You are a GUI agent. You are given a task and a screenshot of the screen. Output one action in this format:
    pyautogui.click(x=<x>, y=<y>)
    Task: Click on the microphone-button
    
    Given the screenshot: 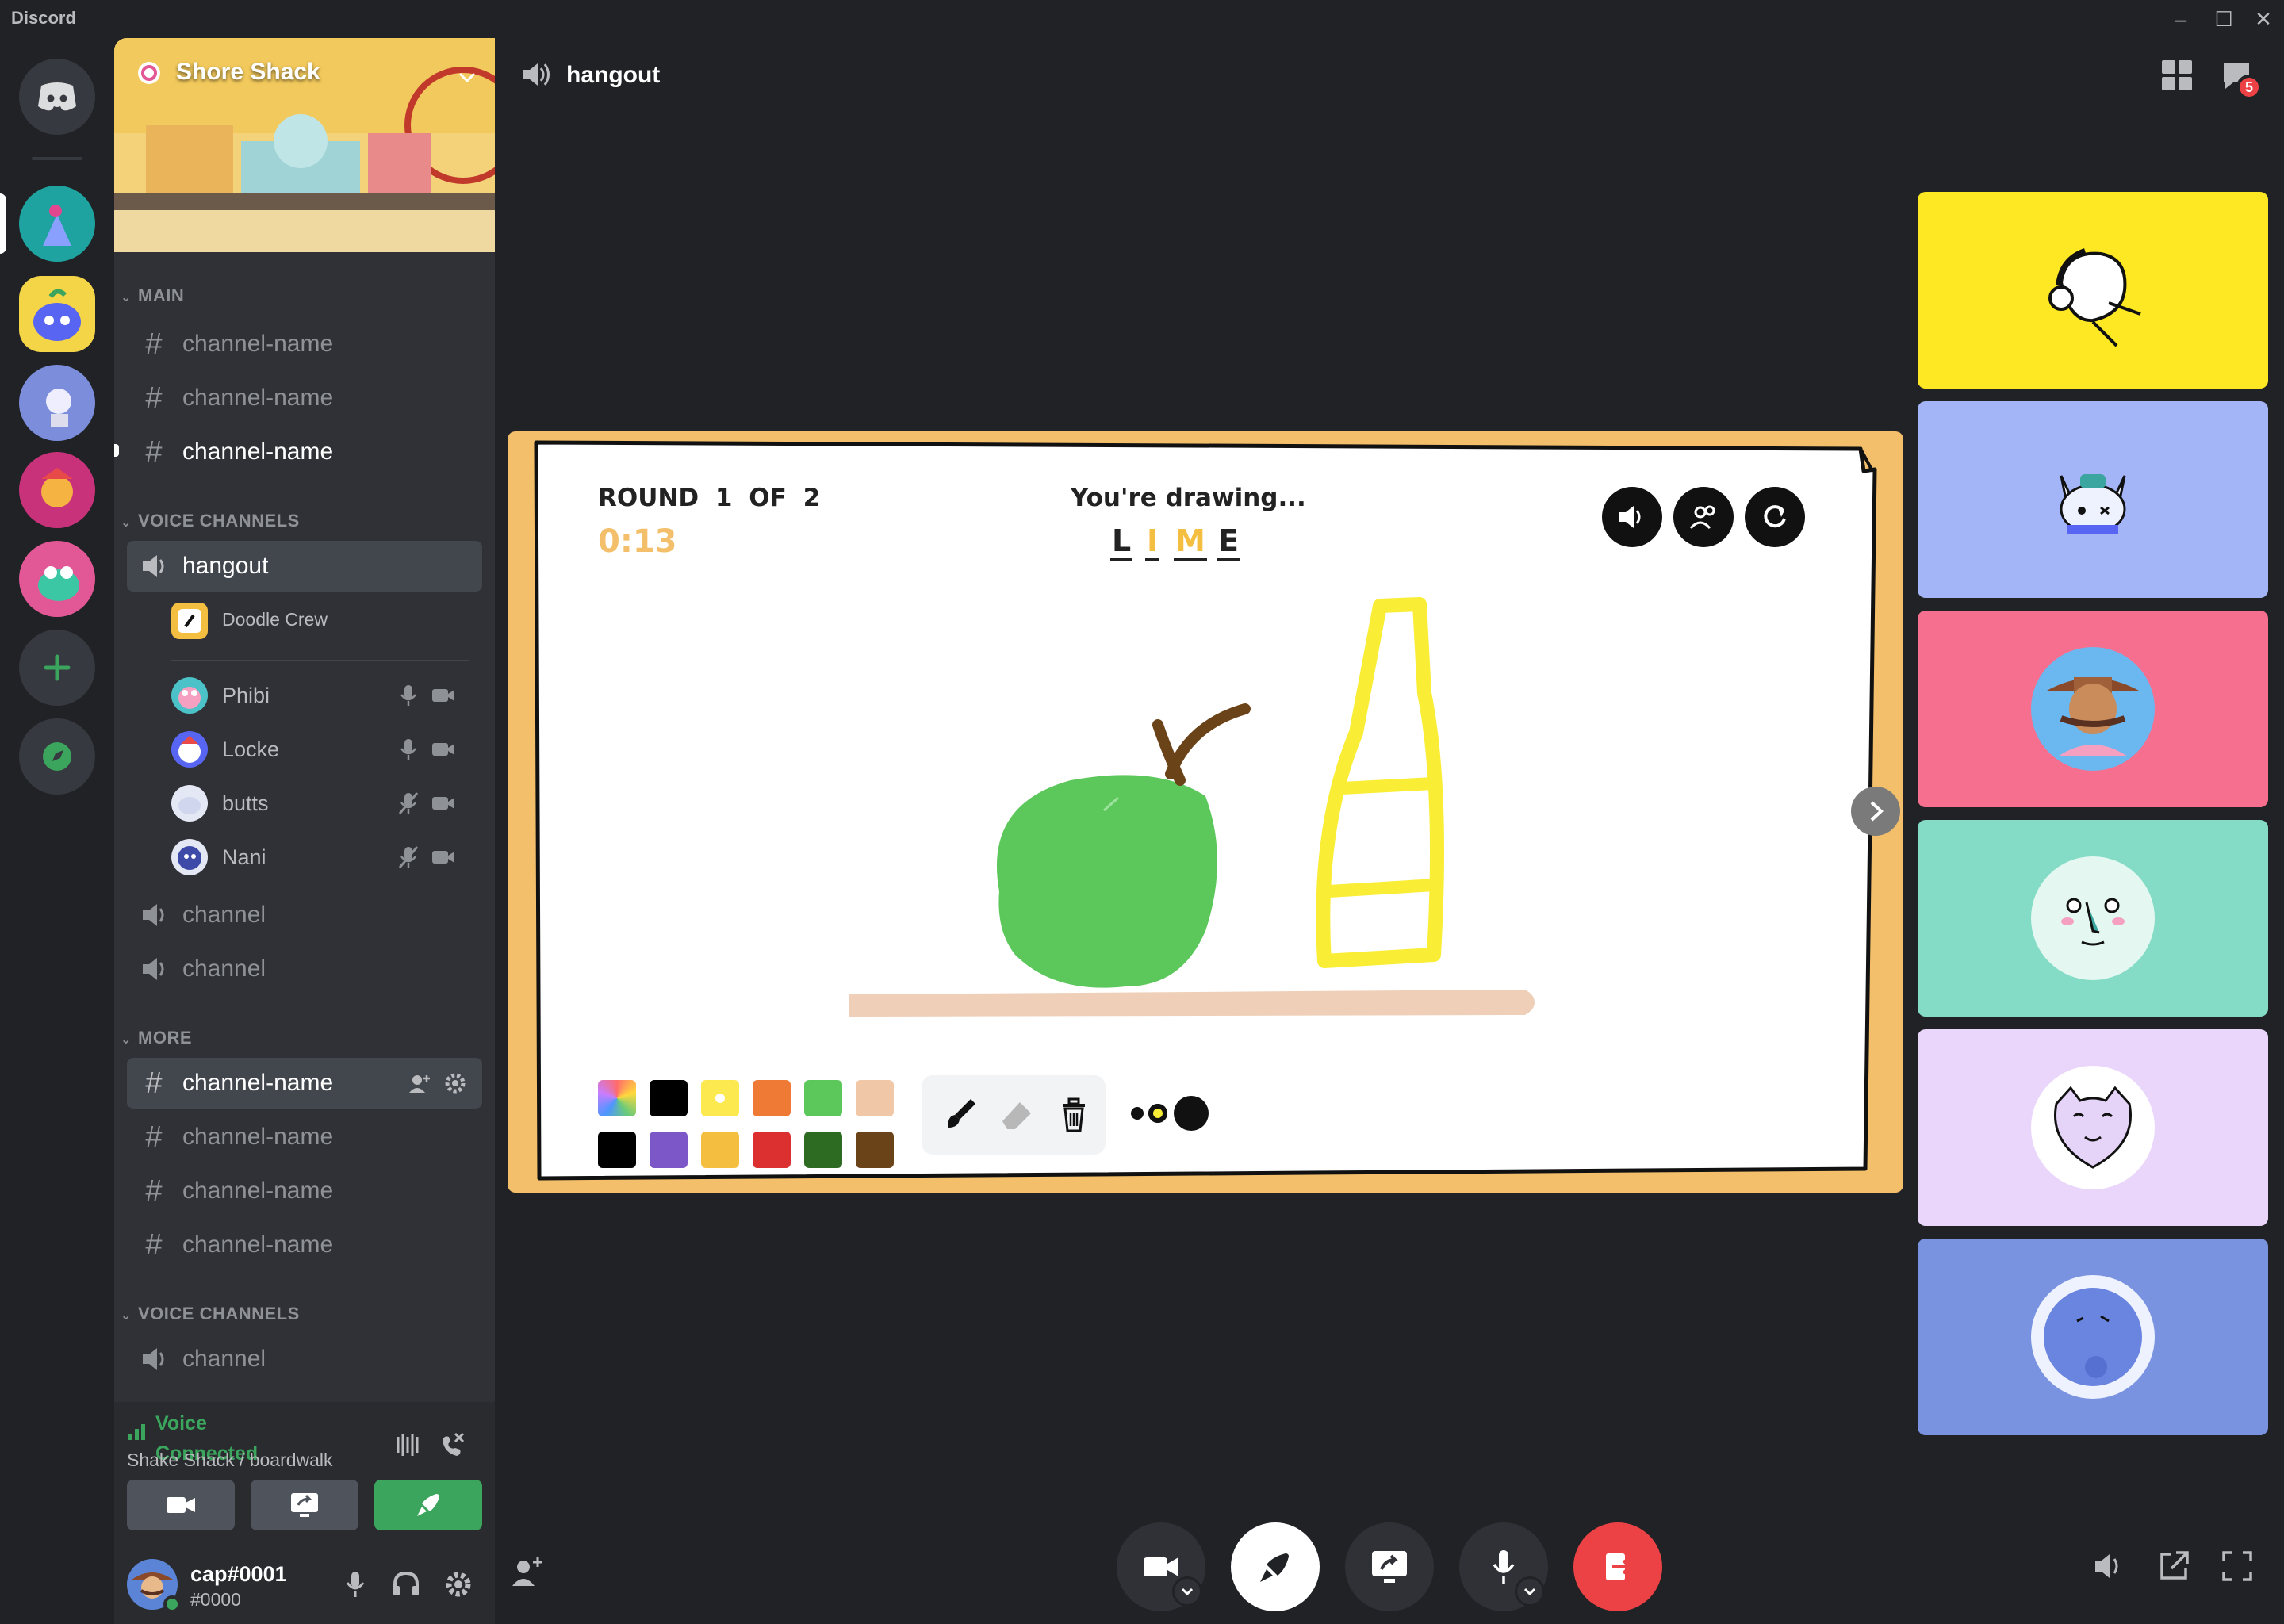 What is the action you would take?
    pyautogui.click(x=1503, y=1566)
    